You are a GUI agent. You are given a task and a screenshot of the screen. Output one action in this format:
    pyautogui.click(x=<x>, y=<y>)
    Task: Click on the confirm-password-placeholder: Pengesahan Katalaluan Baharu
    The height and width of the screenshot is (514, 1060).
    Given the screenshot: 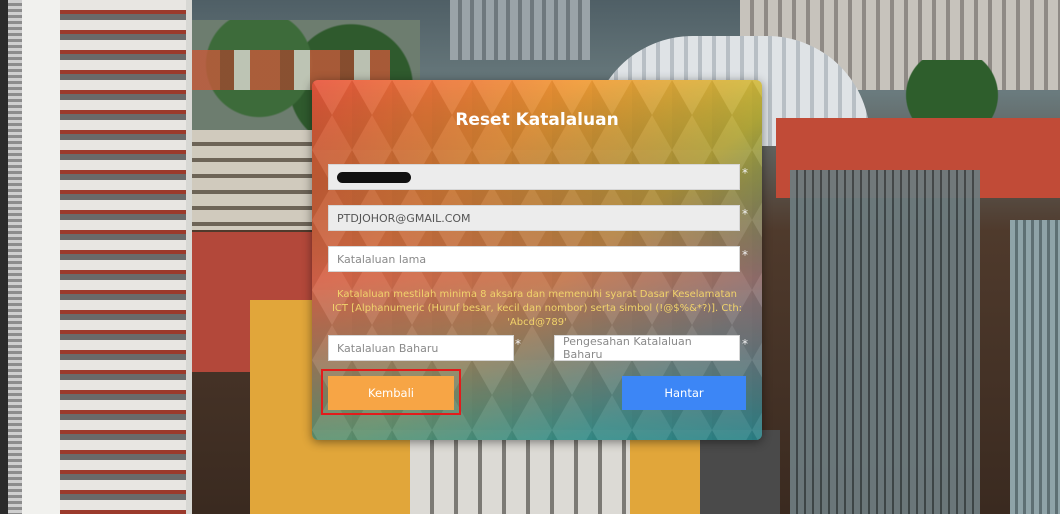 What is the action you would take?
    pyautogui.click(x=627, y=348)
    